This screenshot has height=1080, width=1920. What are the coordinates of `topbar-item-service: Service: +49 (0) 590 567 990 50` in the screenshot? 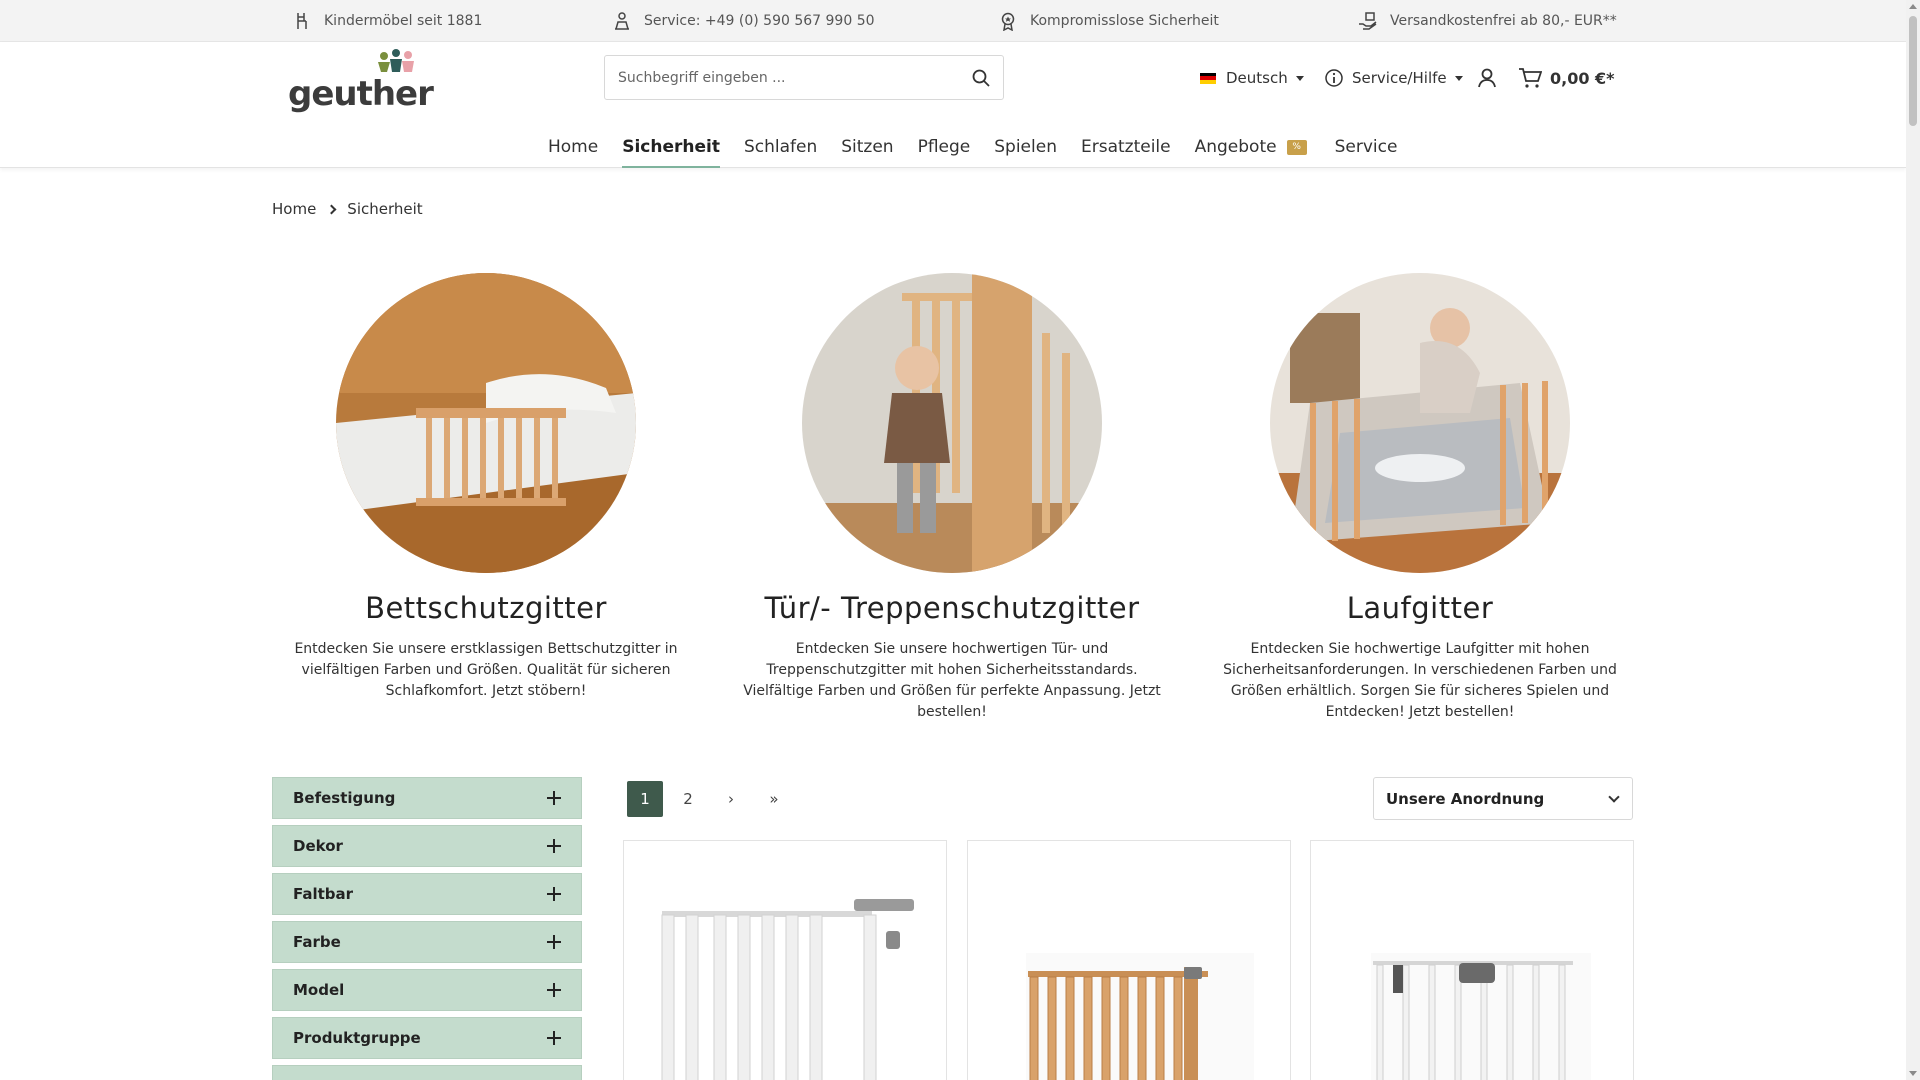 It's located at (743, 21).